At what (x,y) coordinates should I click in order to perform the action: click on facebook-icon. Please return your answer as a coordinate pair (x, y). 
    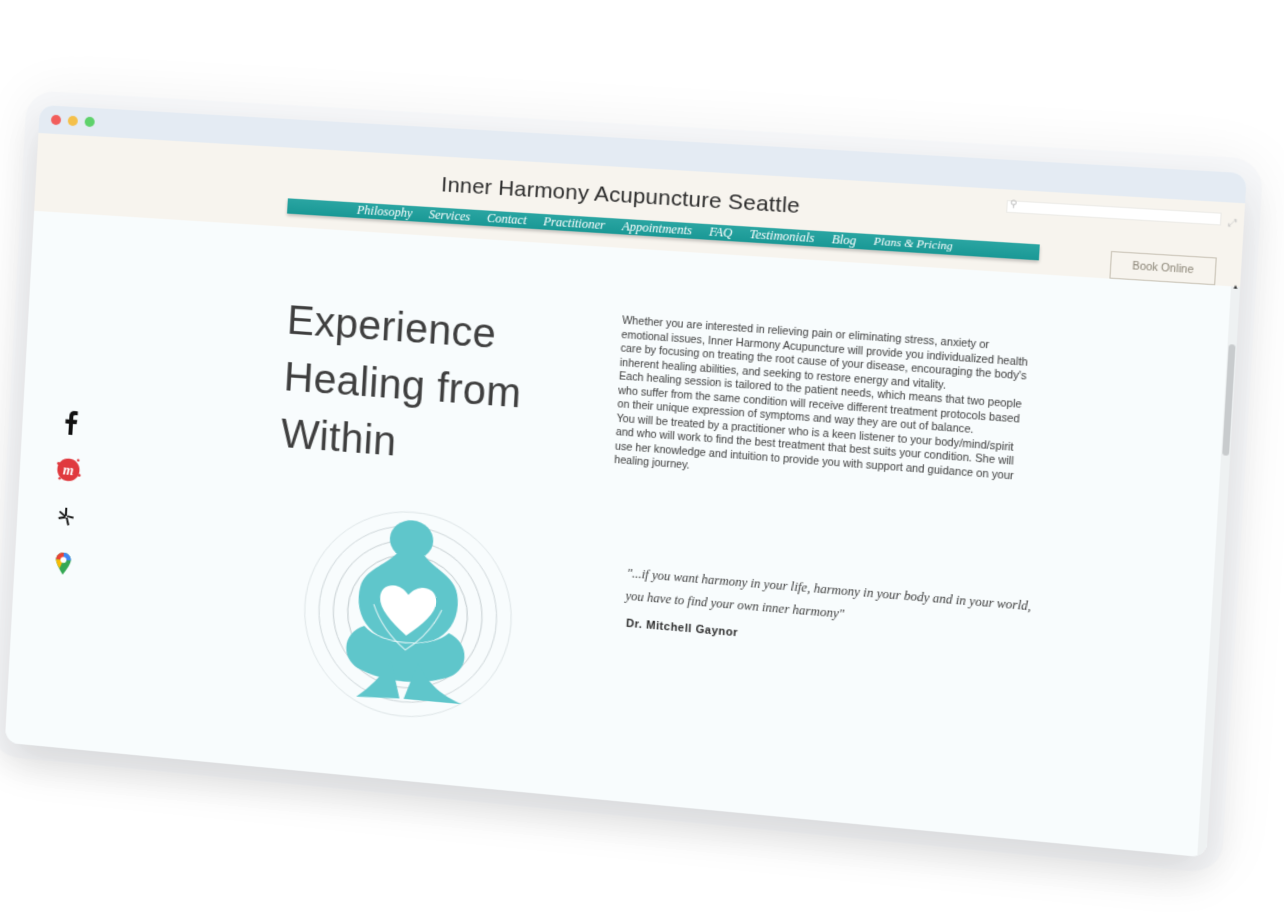
    Looking at the image, I should click on (71, 422).